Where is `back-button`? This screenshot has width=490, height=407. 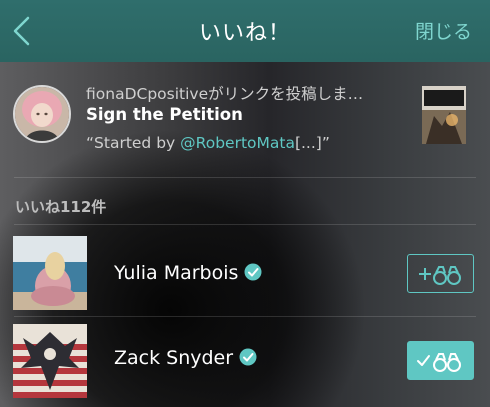
back-button is located at coordinates (23, 31).